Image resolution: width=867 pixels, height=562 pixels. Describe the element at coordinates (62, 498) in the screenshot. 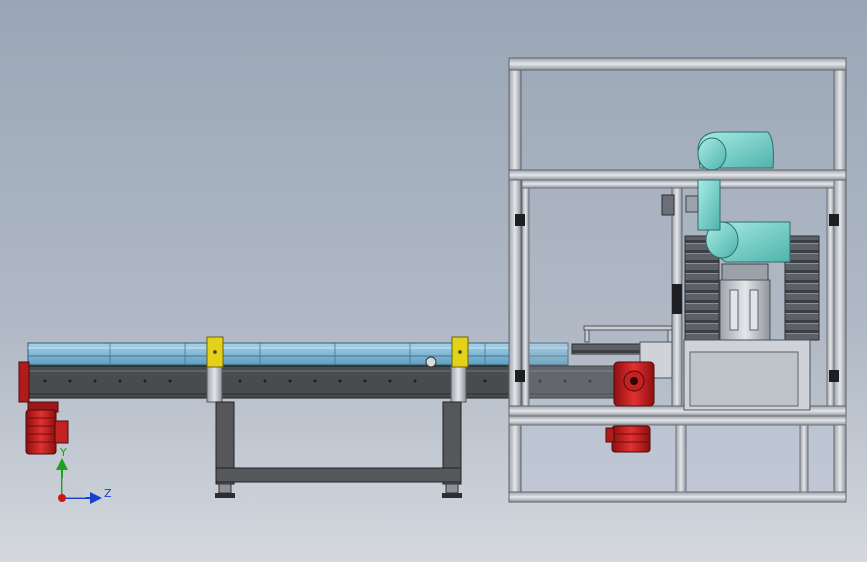

I see `origin-dot-icon` at that location.